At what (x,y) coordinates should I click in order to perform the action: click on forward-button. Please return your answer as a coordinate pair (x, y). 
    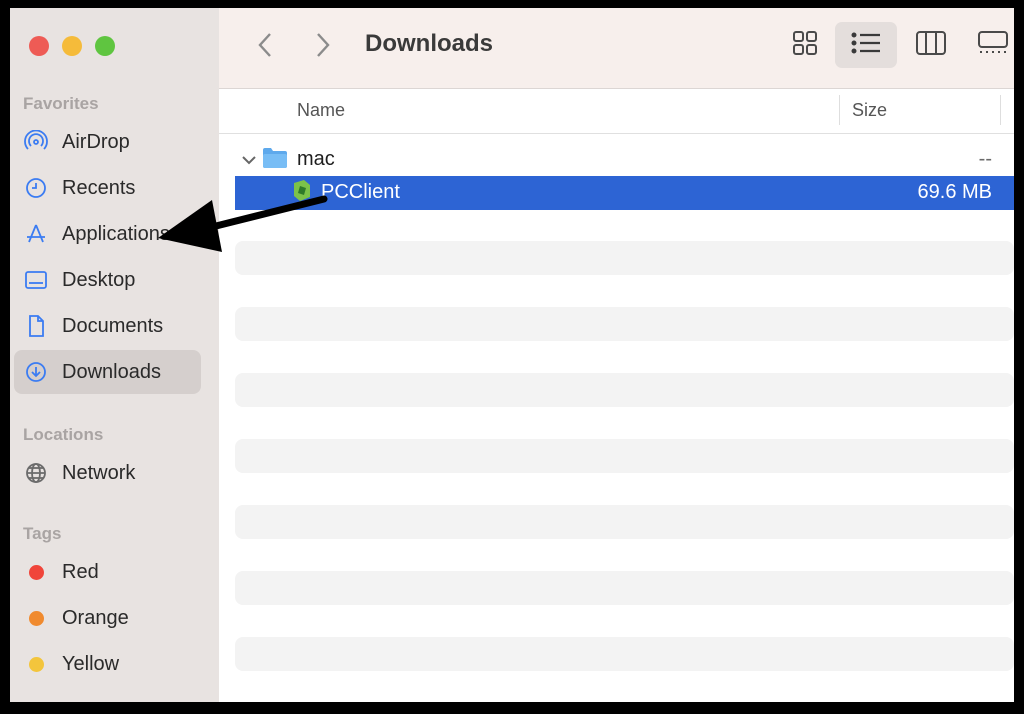
    Looking at the image, I should click on (323, 48).